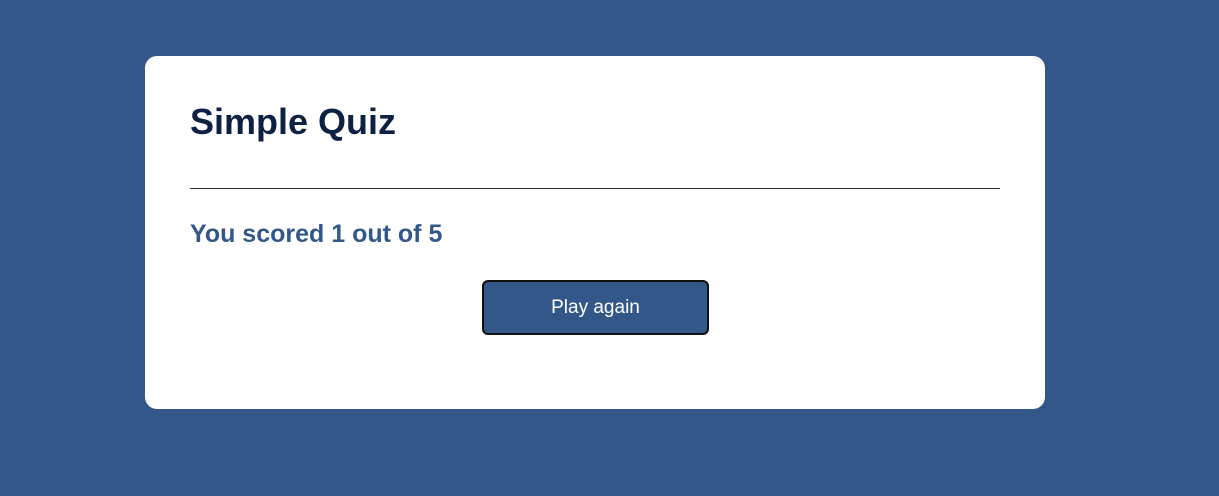 This screenshot has width=1219, height=496. I want to click on quiz-title: Simple Quiz, so click(293, 121).